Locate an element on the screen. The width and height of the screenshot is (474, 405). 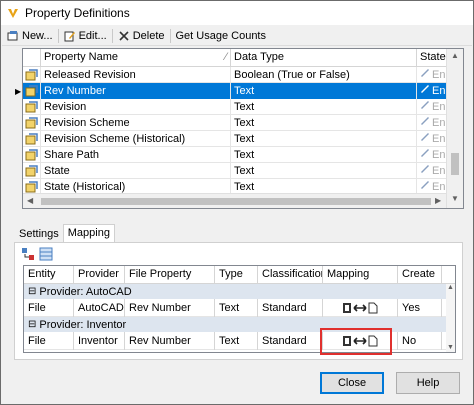
toolbar-separator is located at coordinates (112, 35).